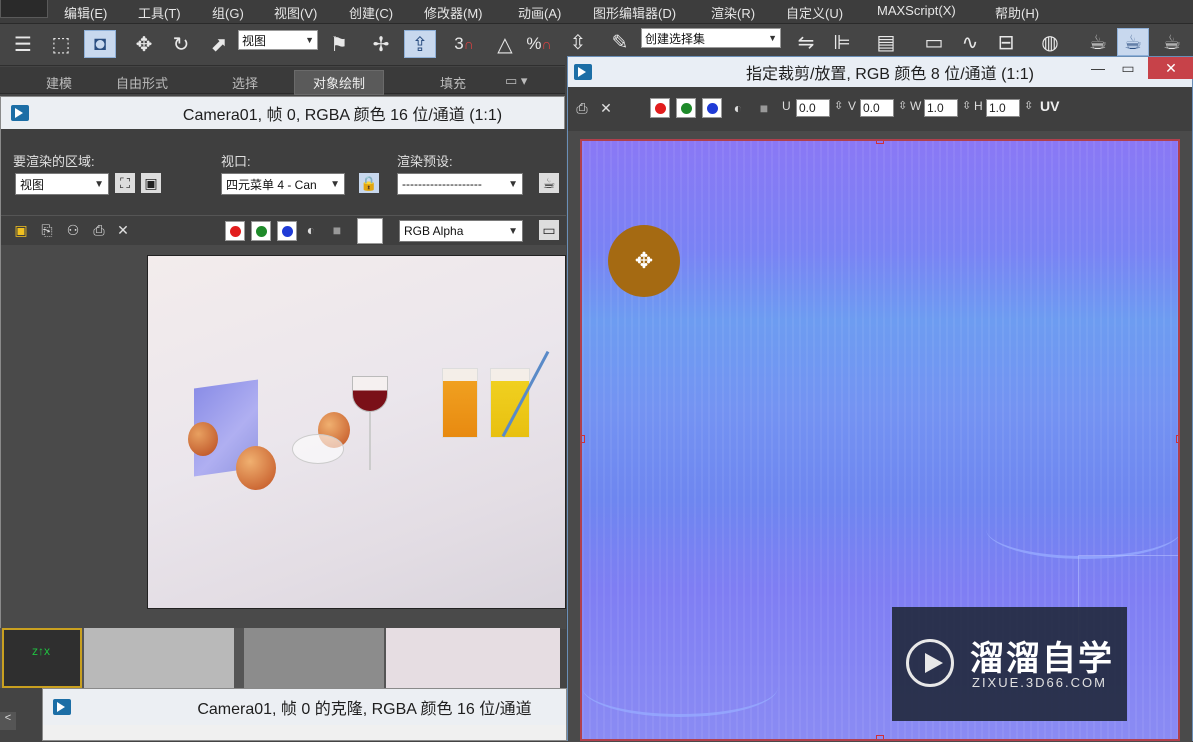  Describe the element at coordinates (23, 44) in the screenshot. I see `select-by-name-icon: ☰` at that location.